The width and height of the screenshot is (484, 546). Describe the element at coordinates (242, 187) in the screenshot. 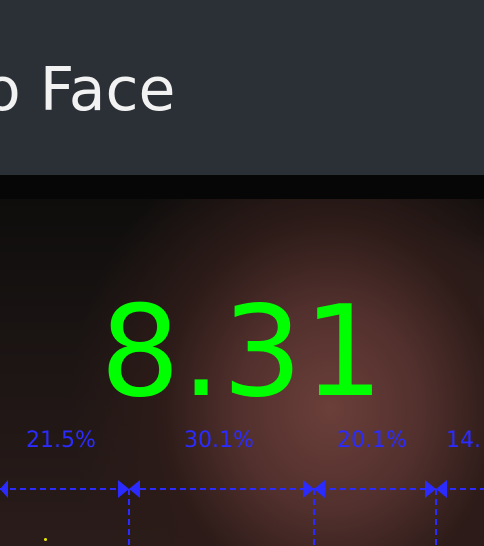

I see `divider` at that location.